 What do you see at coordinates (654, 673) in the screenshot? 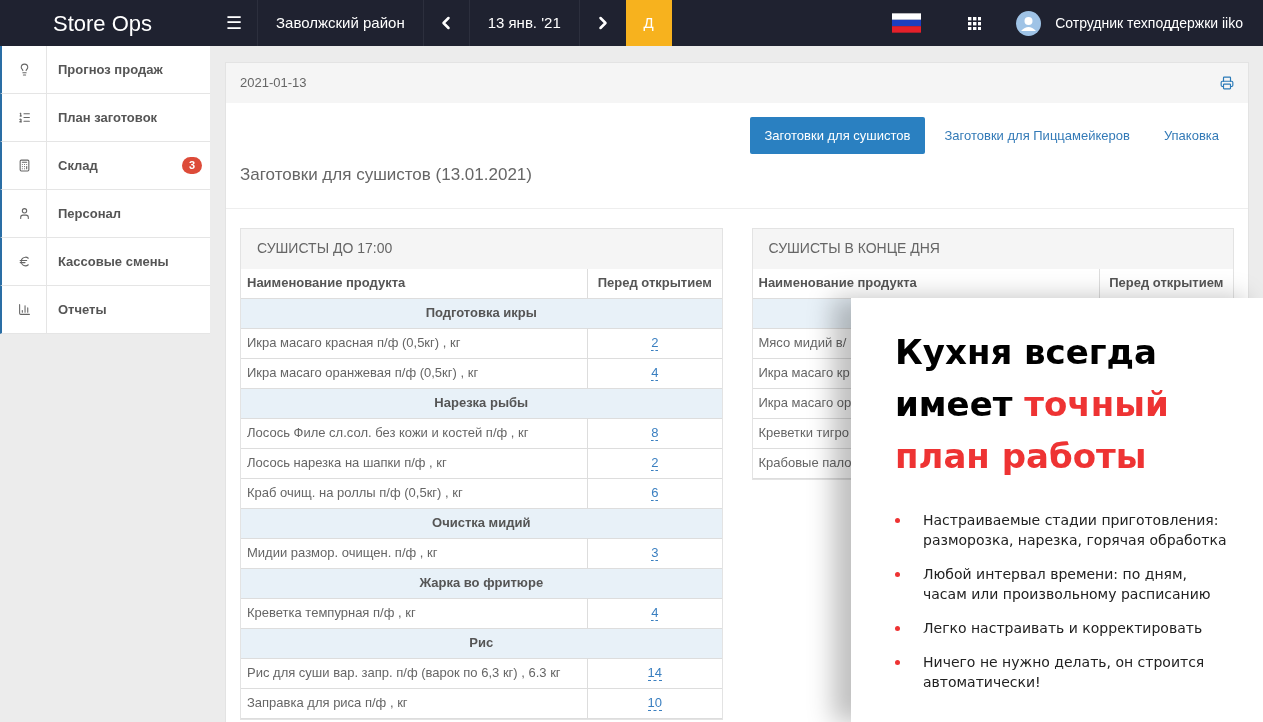
I see `quantity-link: 14` at bounding box center [654, 673].